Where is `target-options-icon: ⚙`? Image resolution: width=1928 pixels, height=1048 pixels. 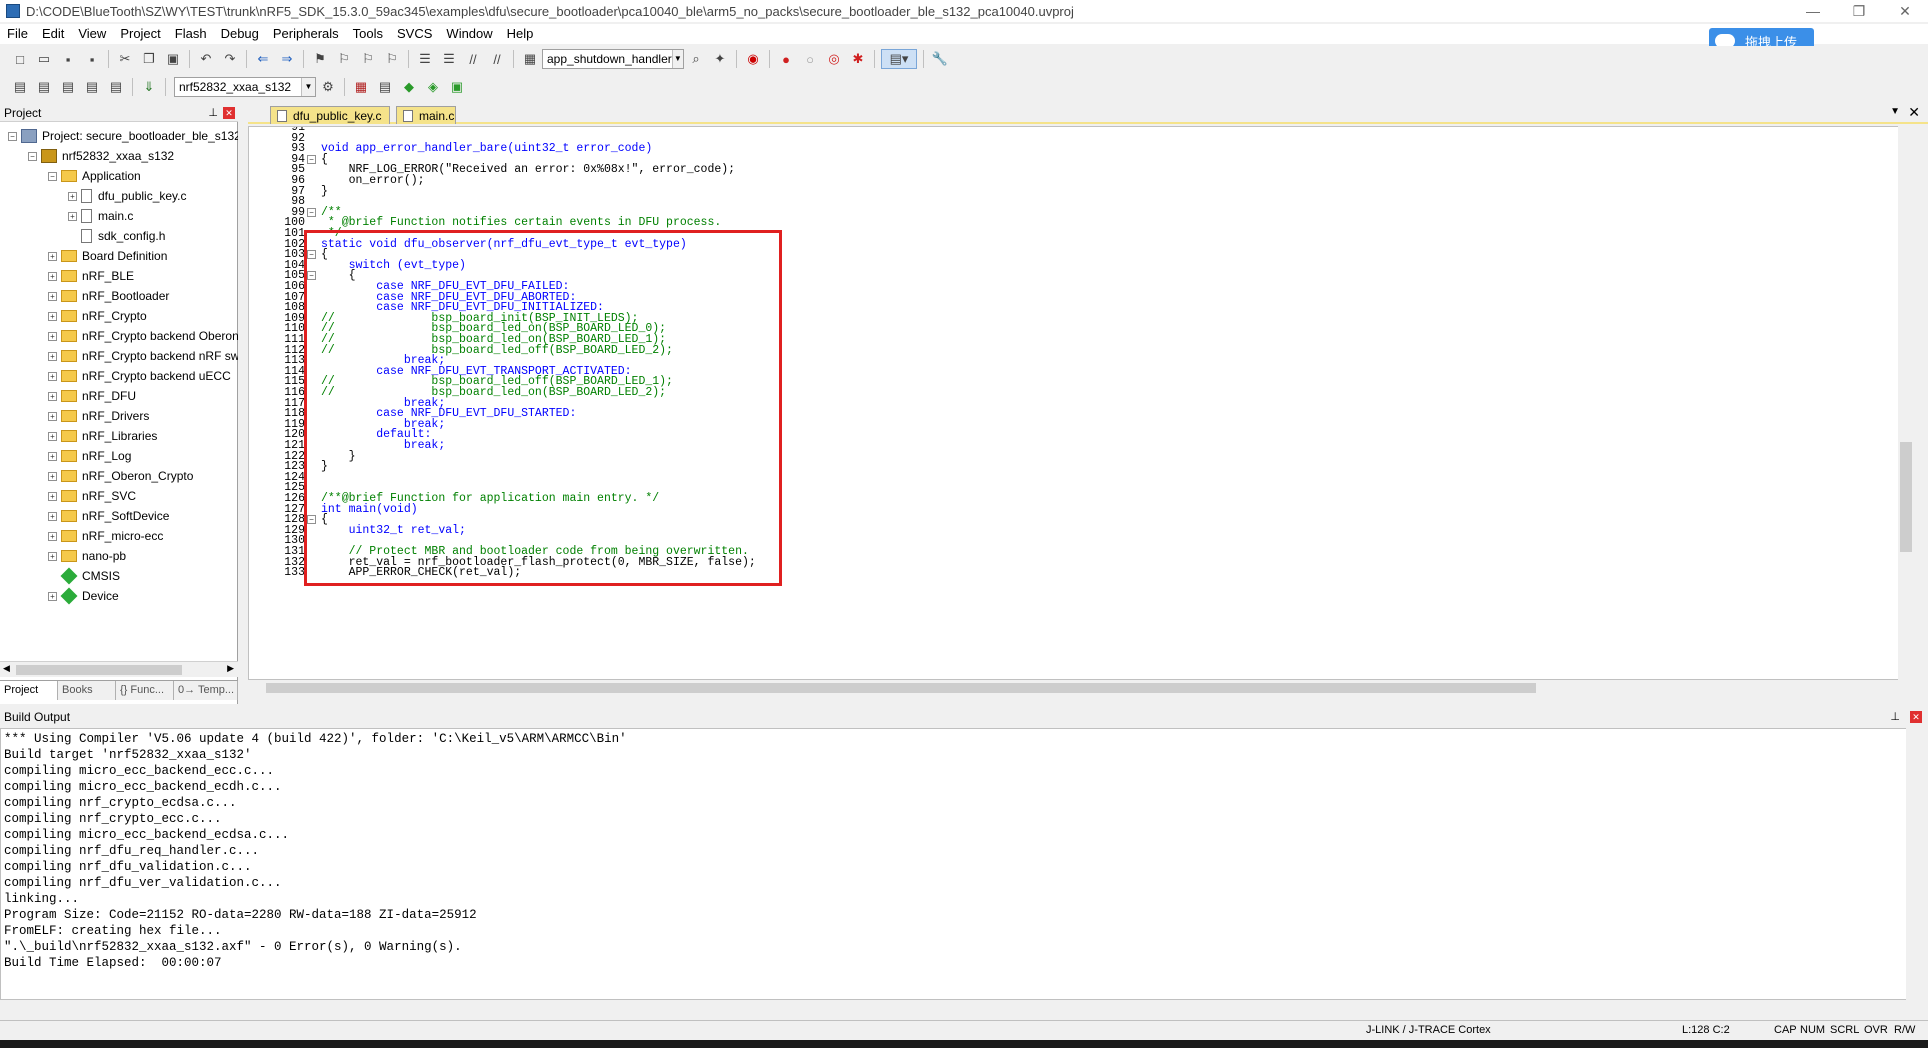 target-options-icon: ⚙ is located at coordinates (328, 87).